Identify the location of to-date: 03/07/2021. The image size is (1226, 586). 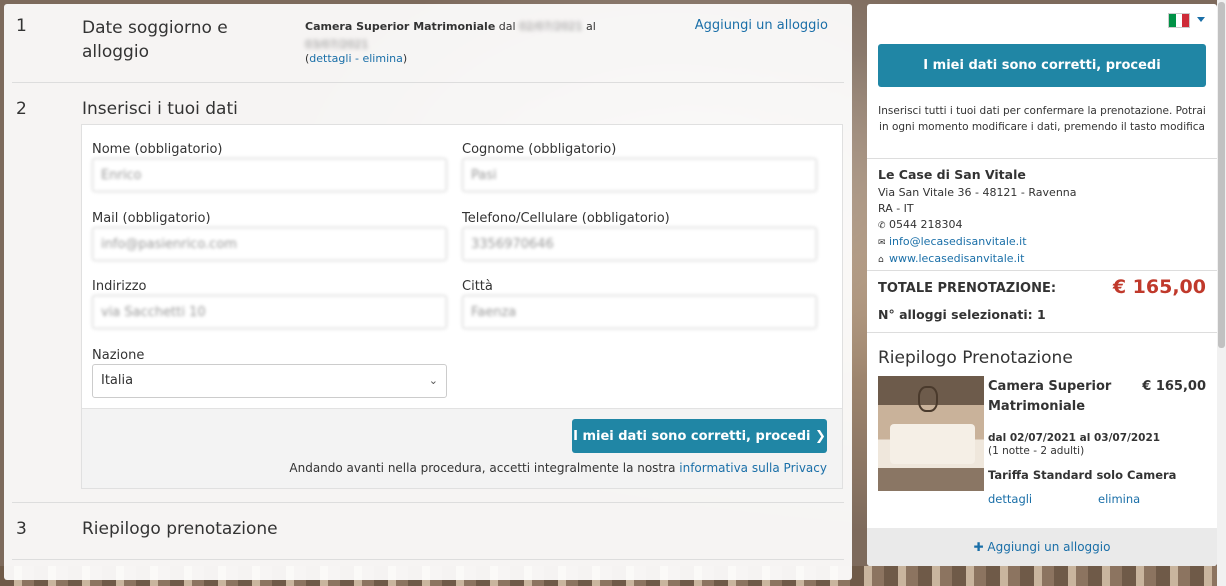
(337, 44).